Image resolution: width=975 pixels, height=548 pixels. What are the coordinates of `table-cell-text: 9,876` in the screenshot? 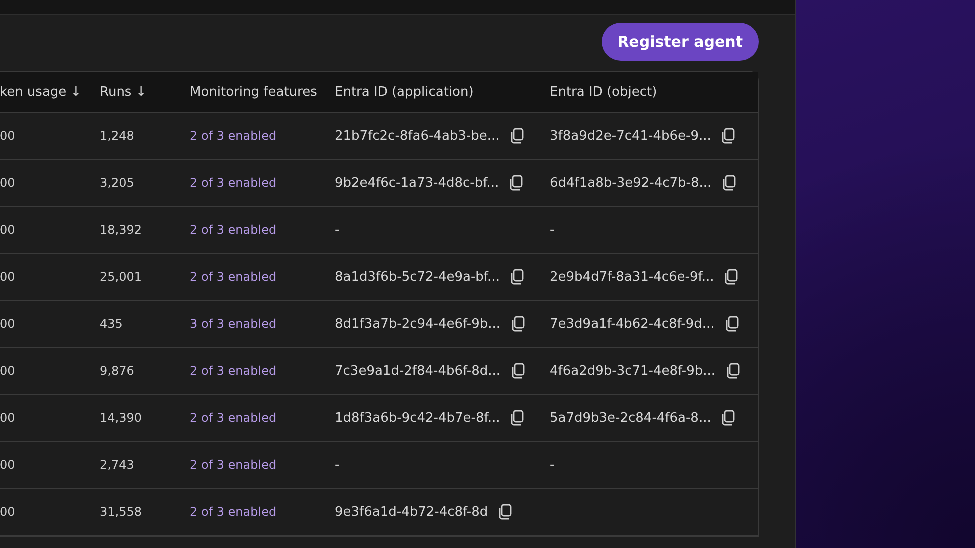 It's located at (118, 371).